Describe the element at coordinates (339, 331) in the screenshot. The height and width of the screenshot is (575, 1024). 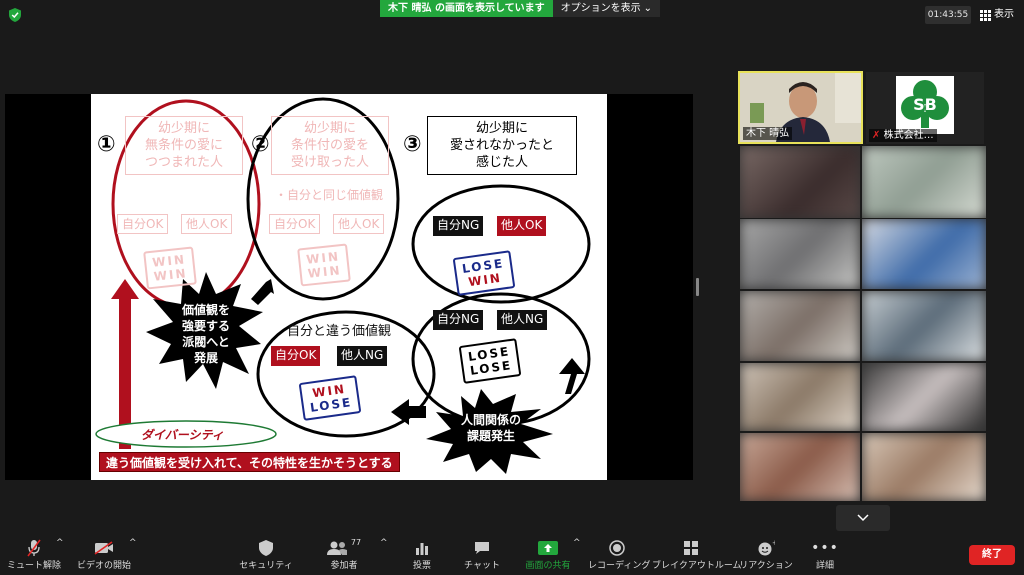
I see `diff-values-label: 自分と違う価値観` at that location.